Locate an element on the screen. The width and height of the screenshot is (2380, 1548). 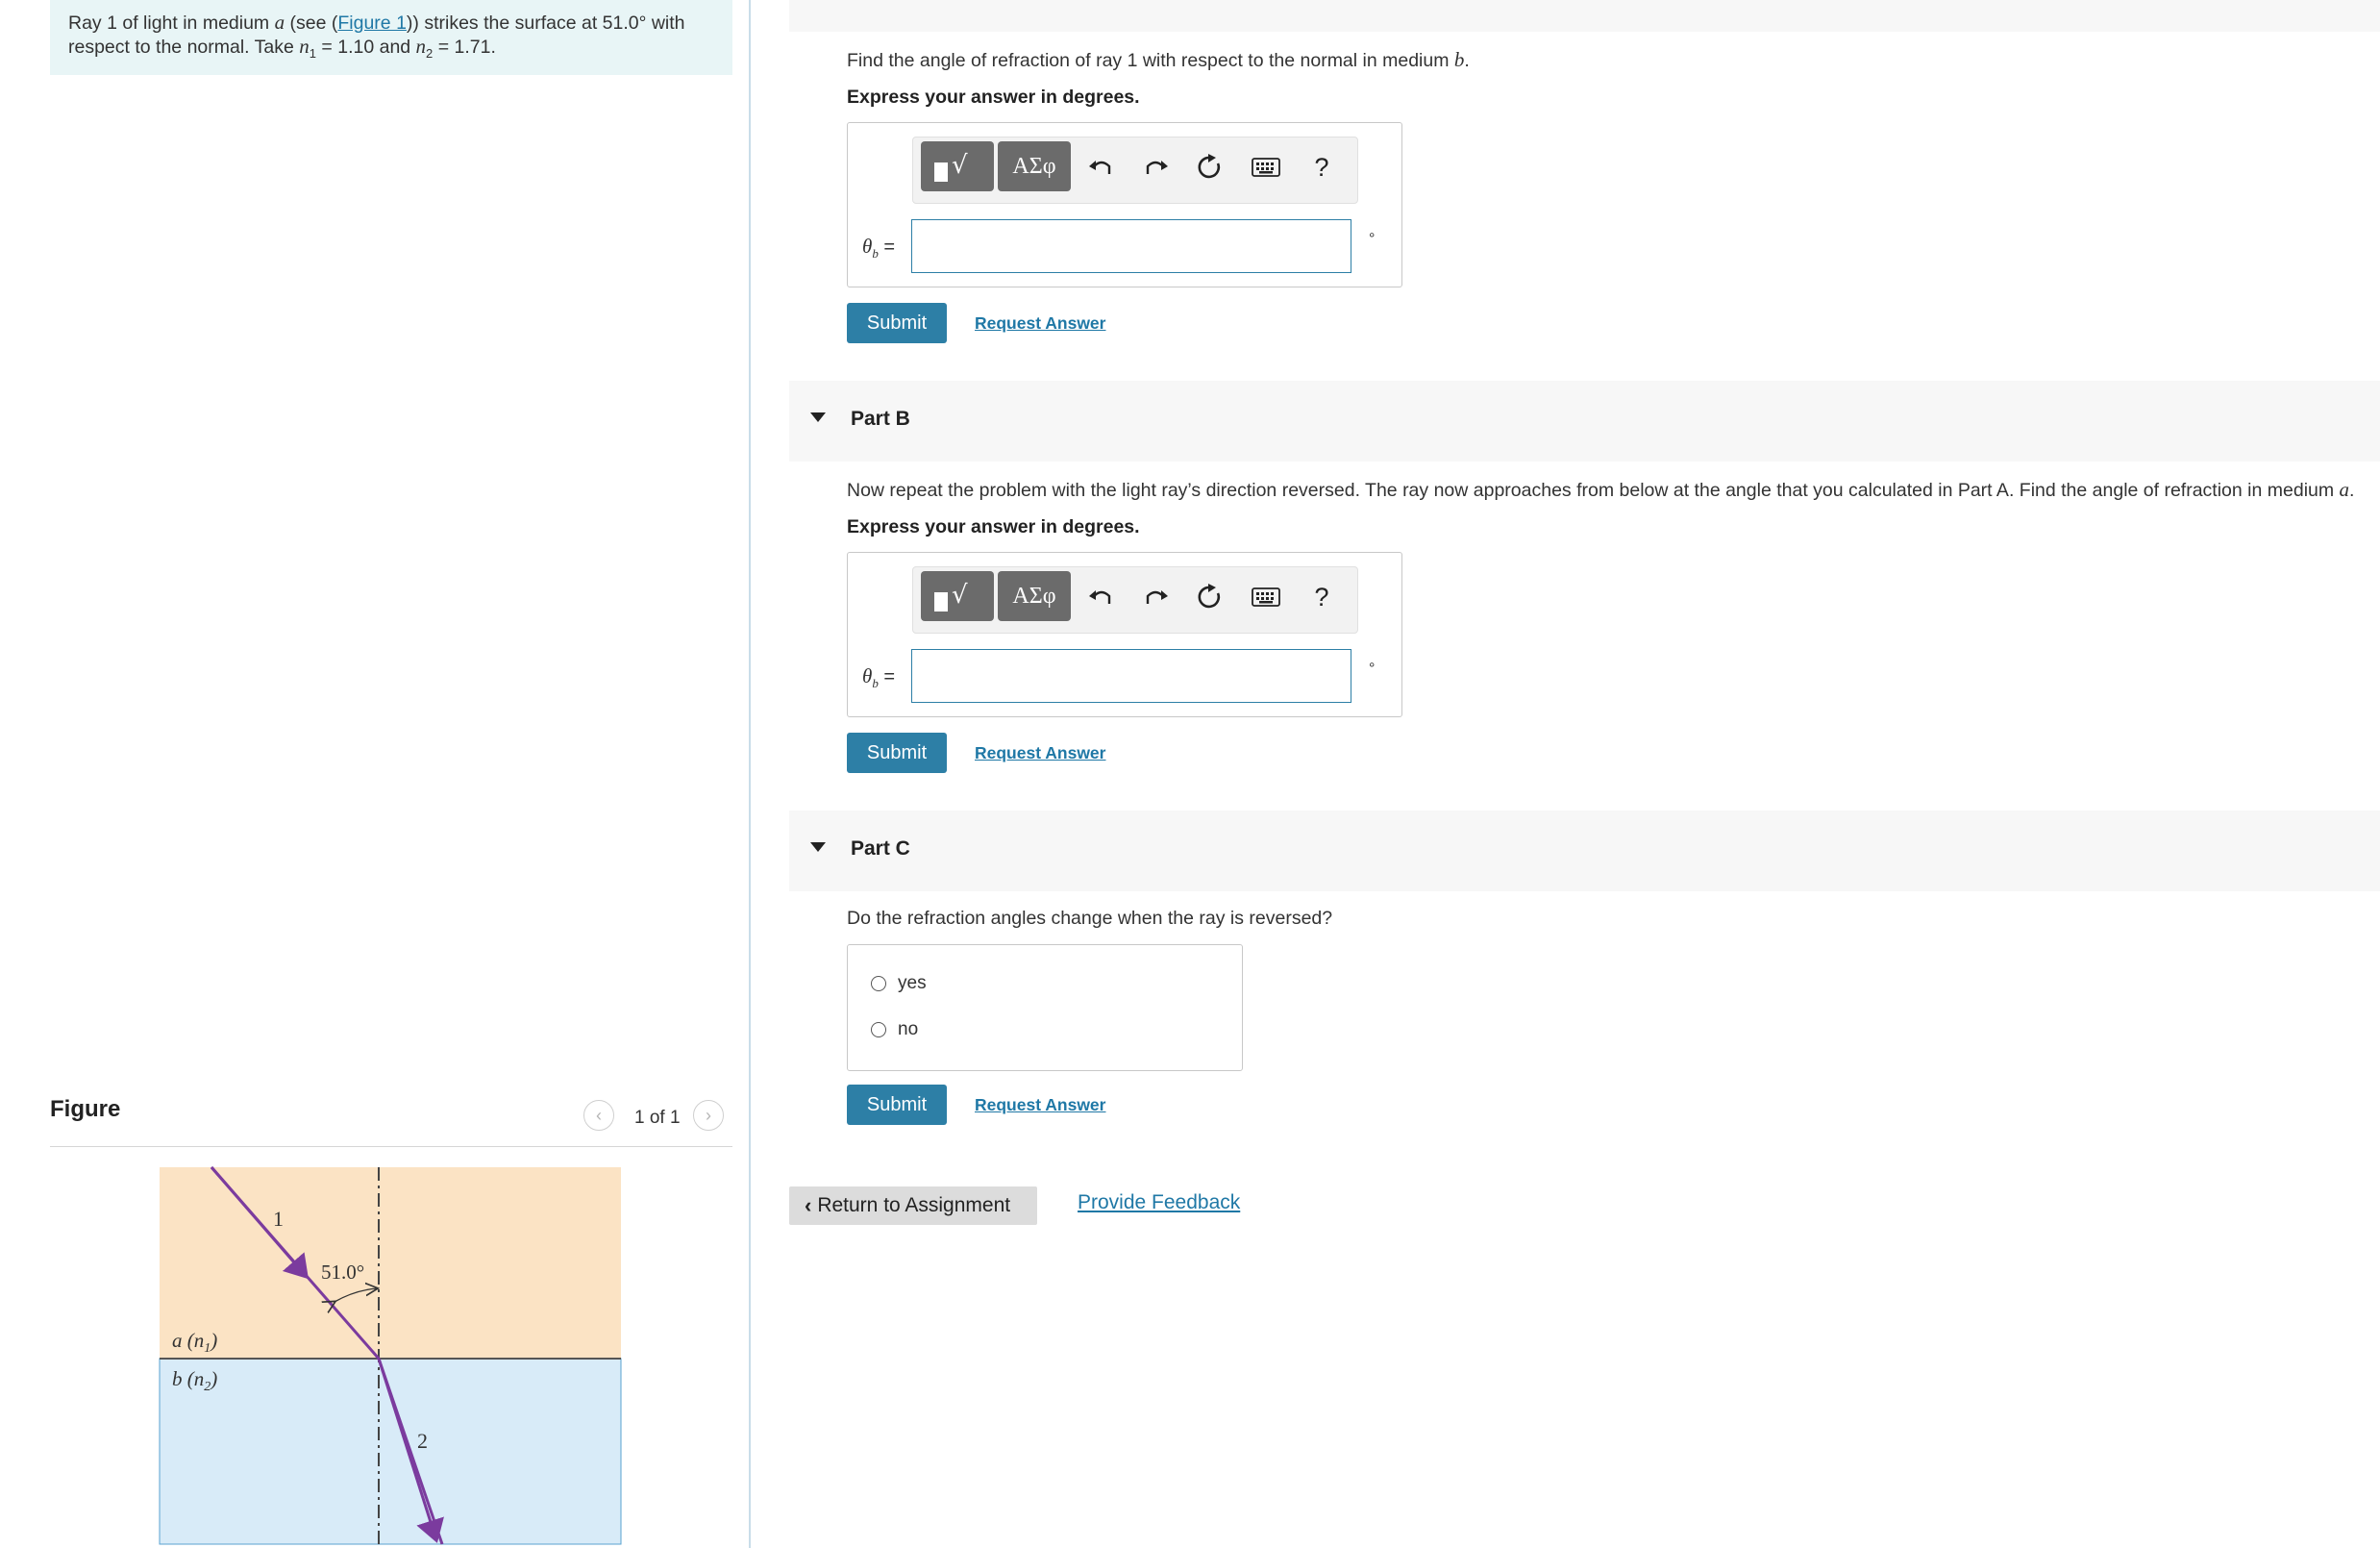
part-b-answer-input is located at coordinates (1131, 676).